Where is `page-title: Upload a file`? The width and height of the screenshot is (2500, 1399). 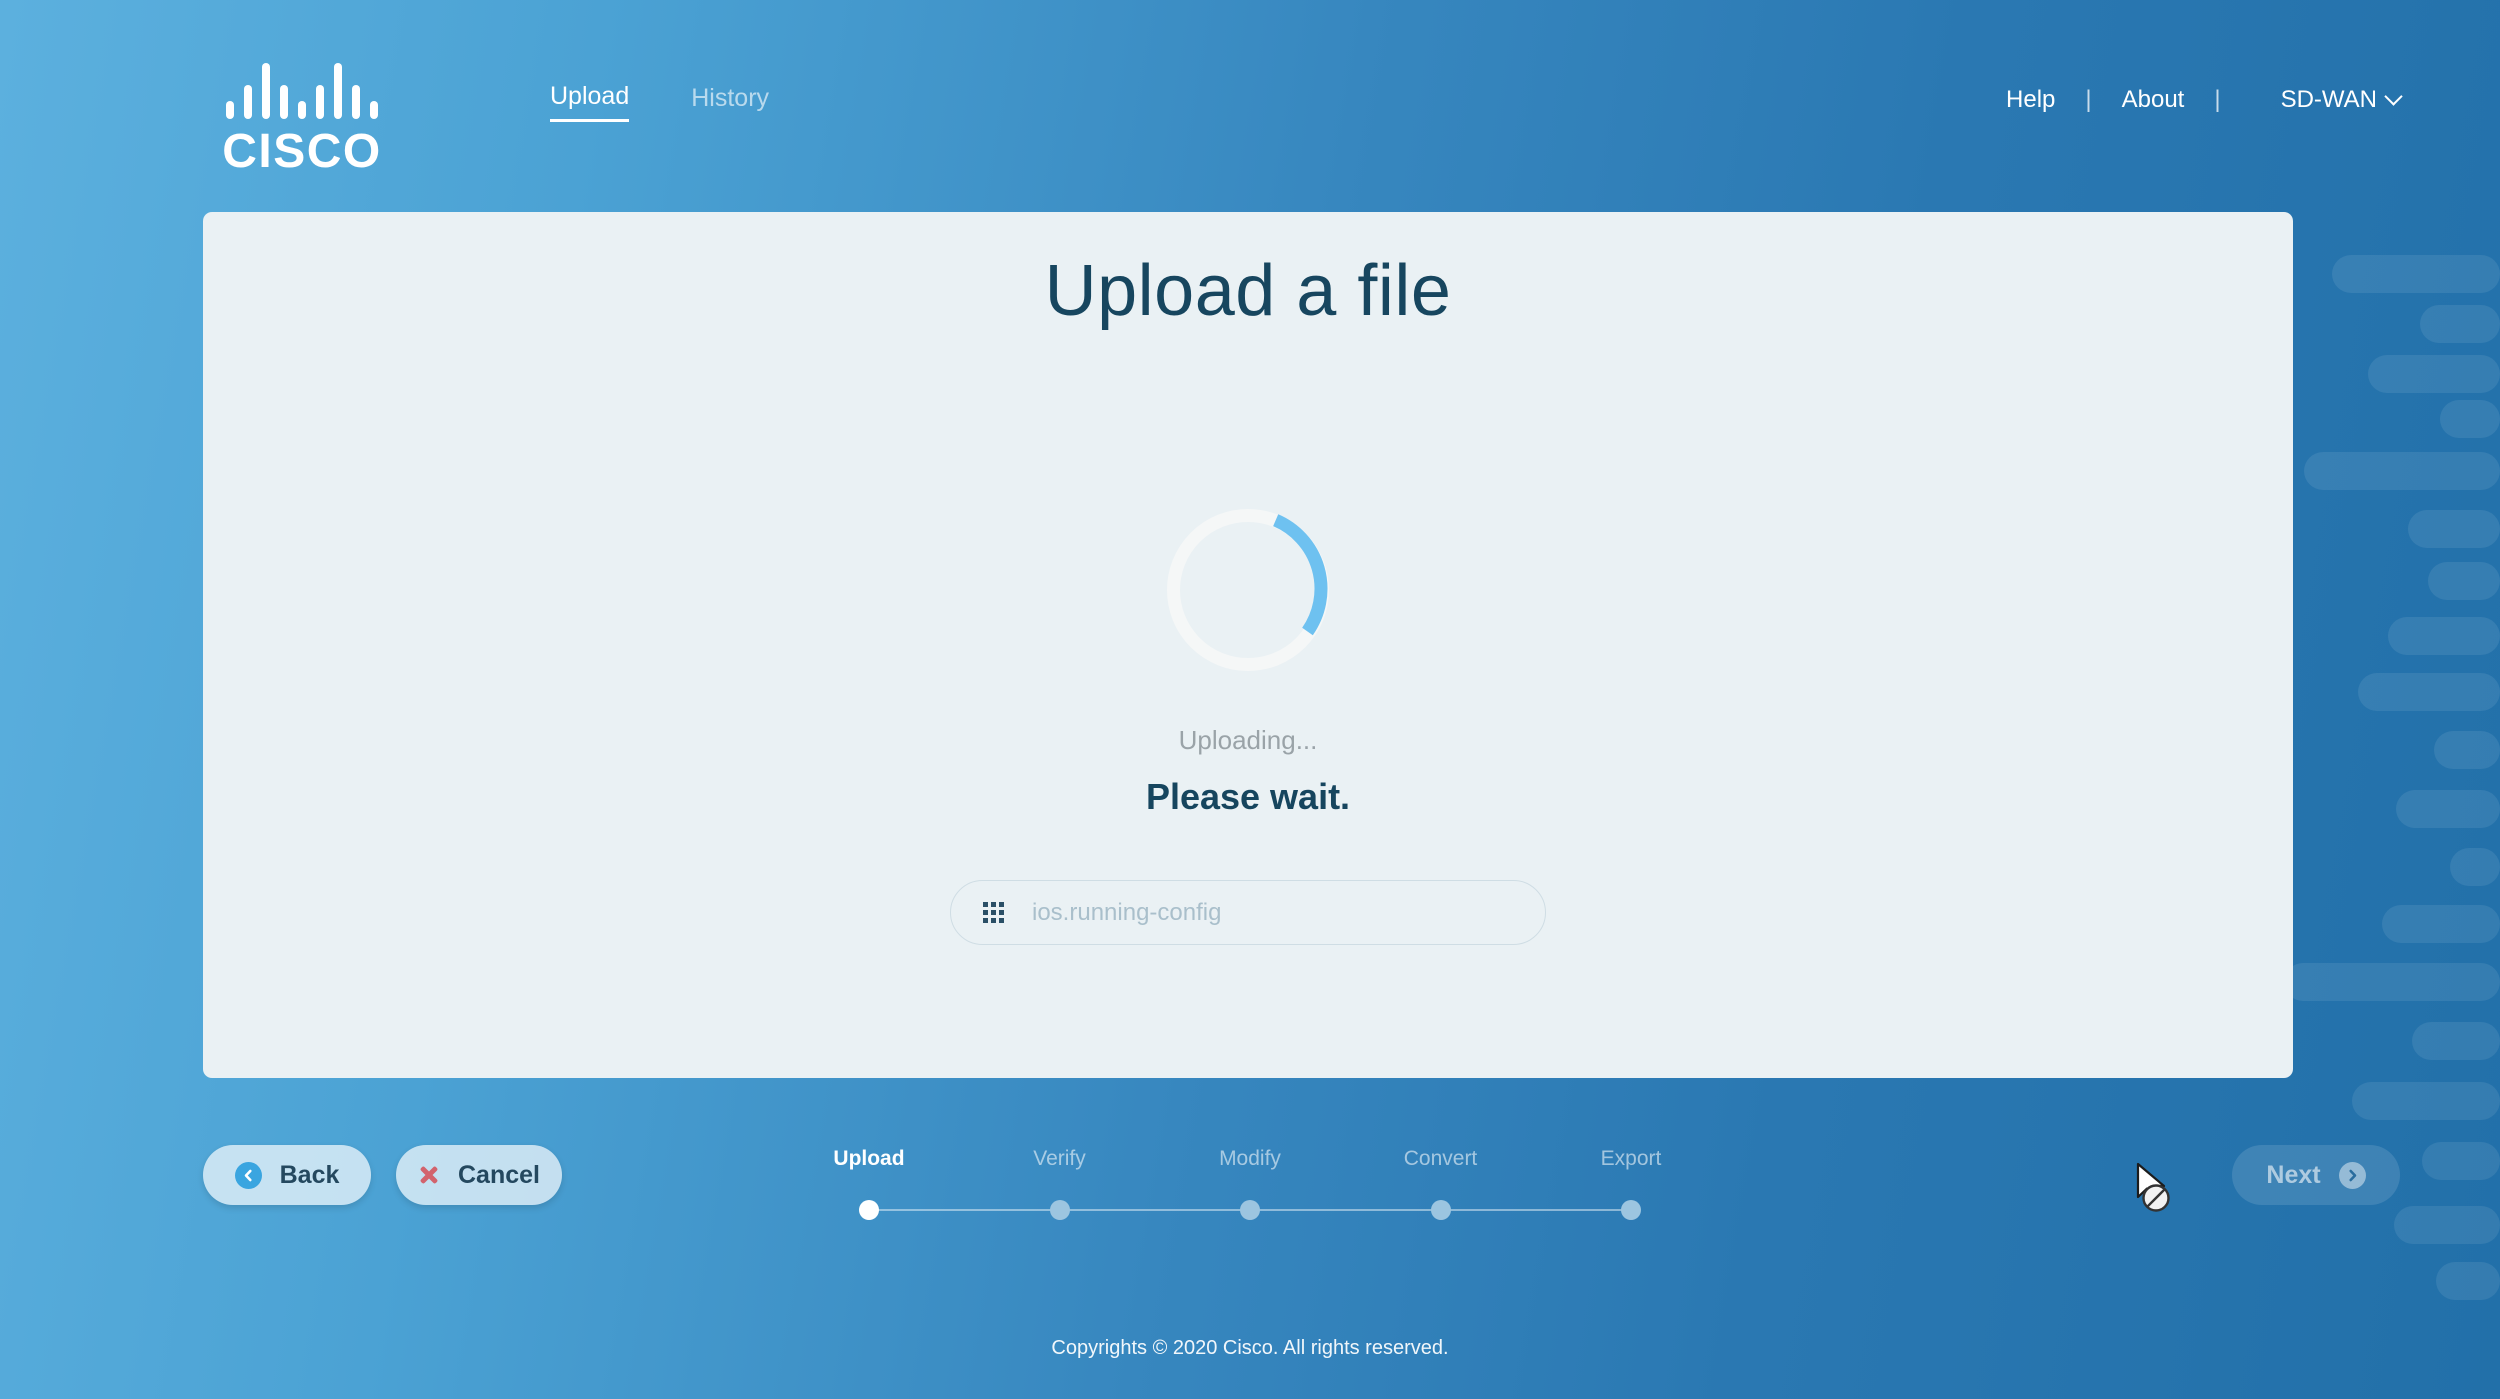 page-title: Upload a file is located at coordinates (1248, 291).